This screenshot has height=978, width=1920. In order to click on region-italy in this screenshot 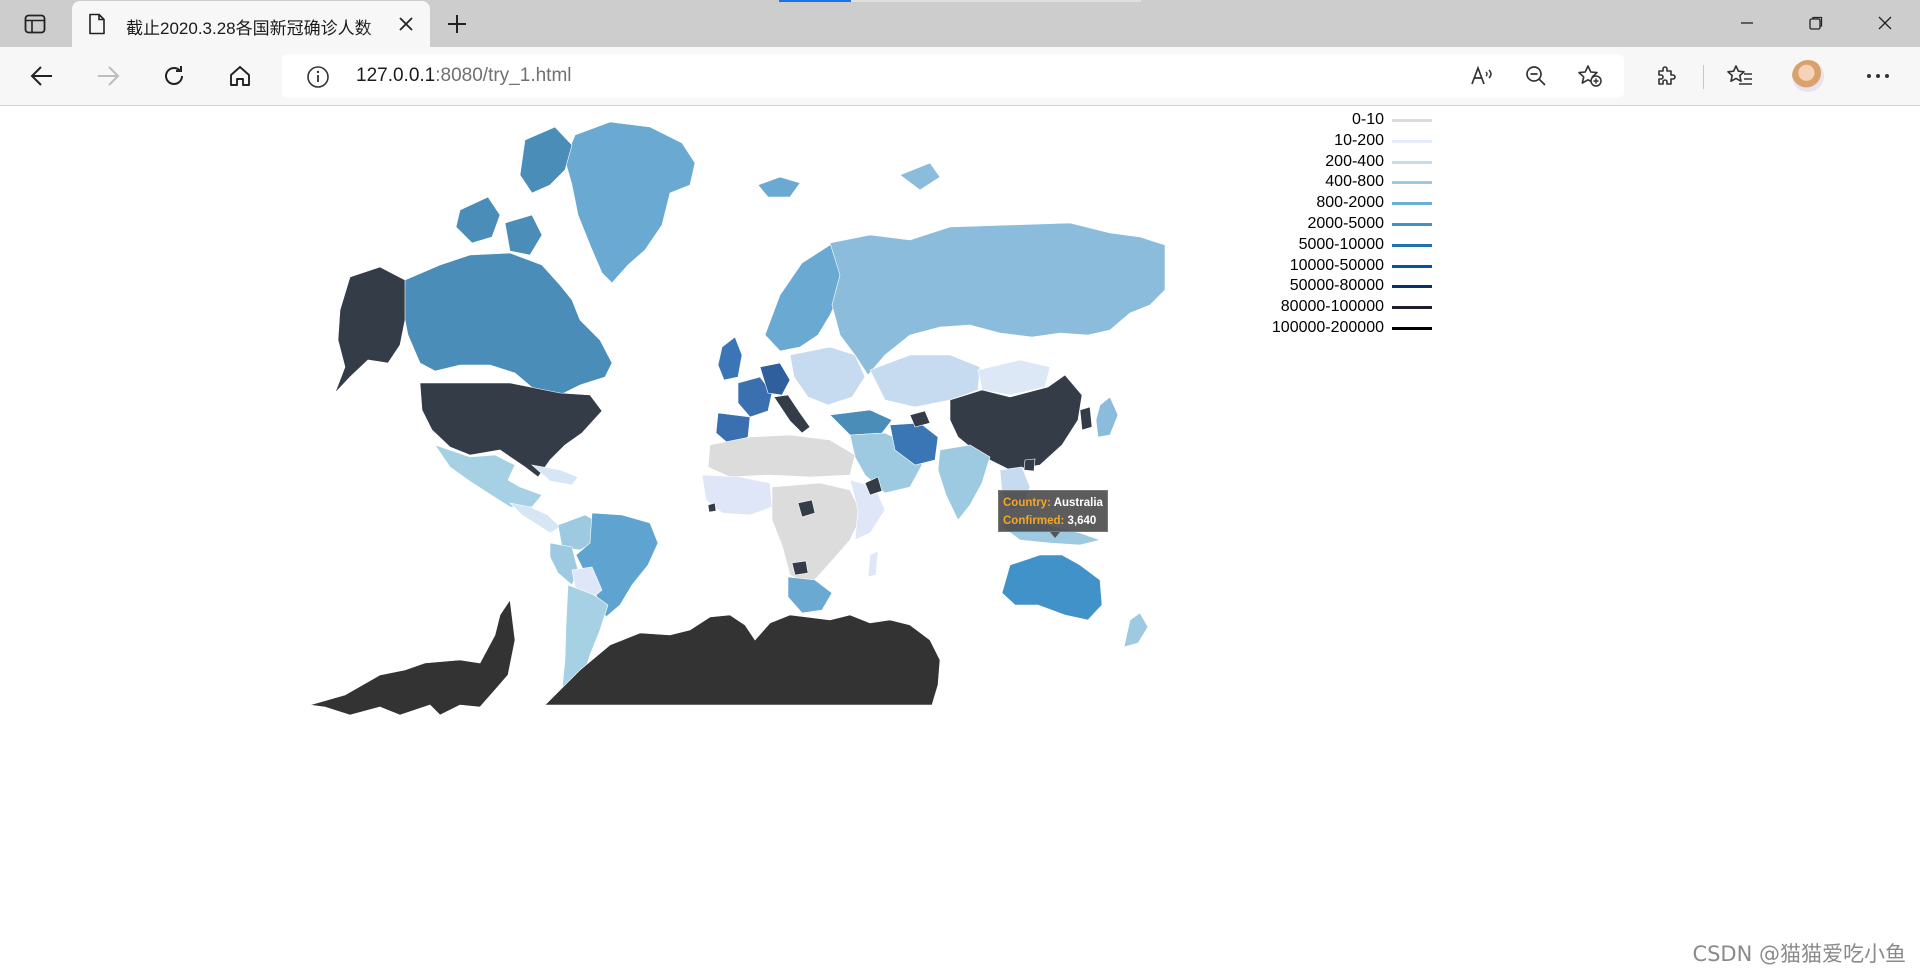, I will do `click(792, 414)`.